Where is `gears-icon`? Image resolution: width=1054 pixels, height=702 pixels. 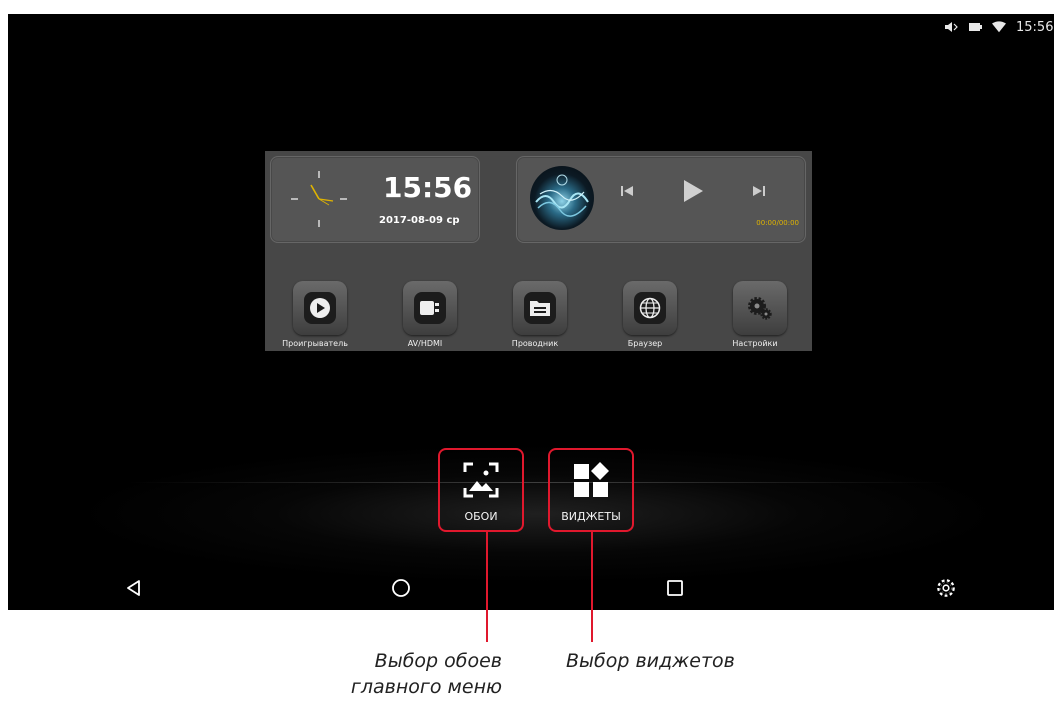
gears-icon is located at coordinates (760, 308).